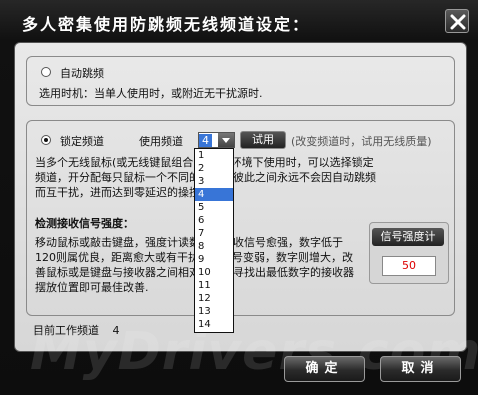  What do you see at coordinates (46, 72) in the screenshot?
I see `auto-hop-radio` at bounding box center [46, 72].